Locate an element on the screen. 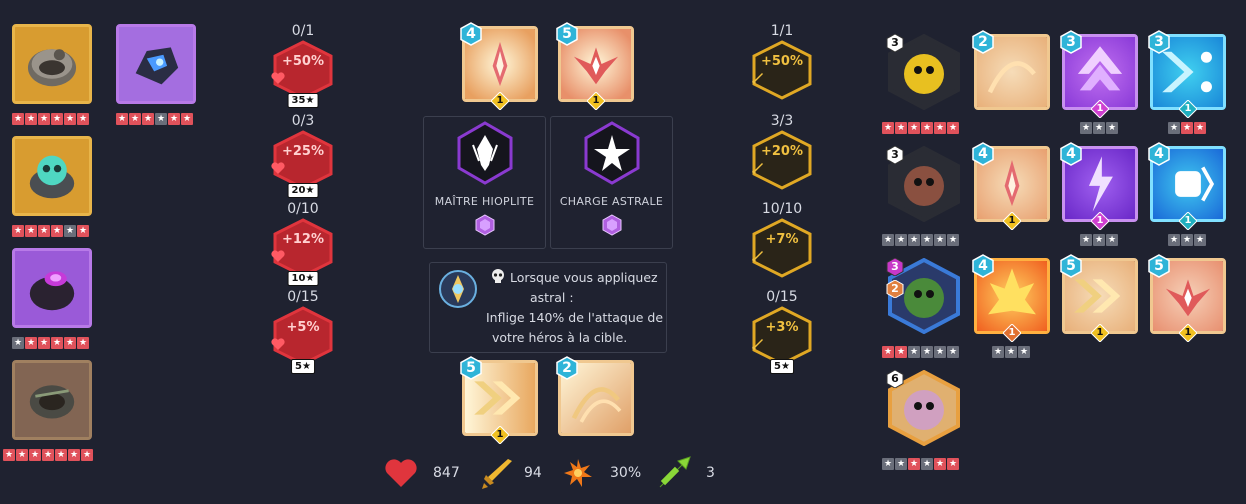  special-talent-2: CHARGE ASTRALE is located at coordinates (611, 182).